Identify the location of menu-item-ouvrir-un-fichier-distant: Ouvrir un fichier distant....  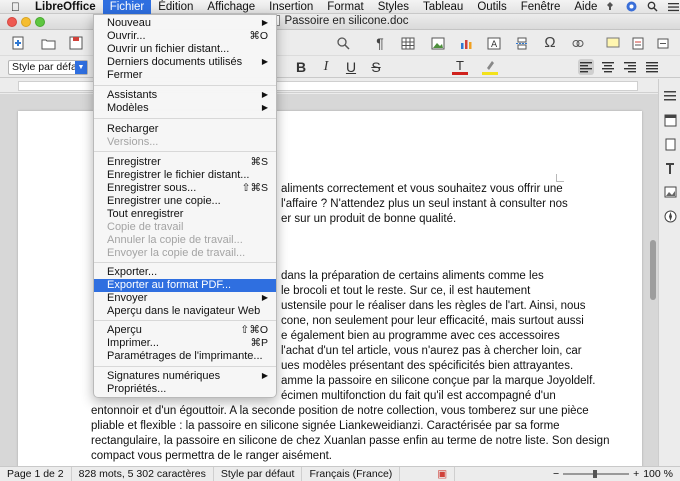
(185, 49).